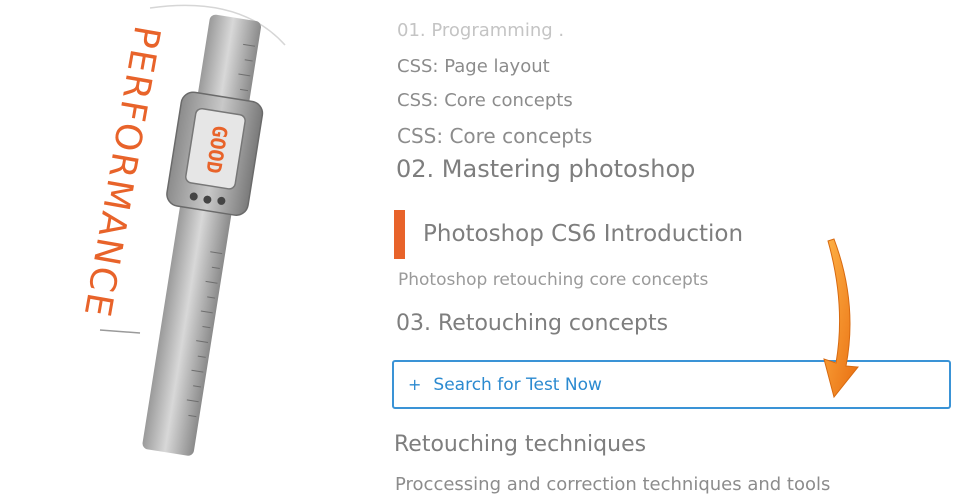 The height and width of the screenshot is (497, 964). What do you see at coordinates (202, 235) in the screenshot?
I see `ruler-bar` at bounding box center [202, 235].